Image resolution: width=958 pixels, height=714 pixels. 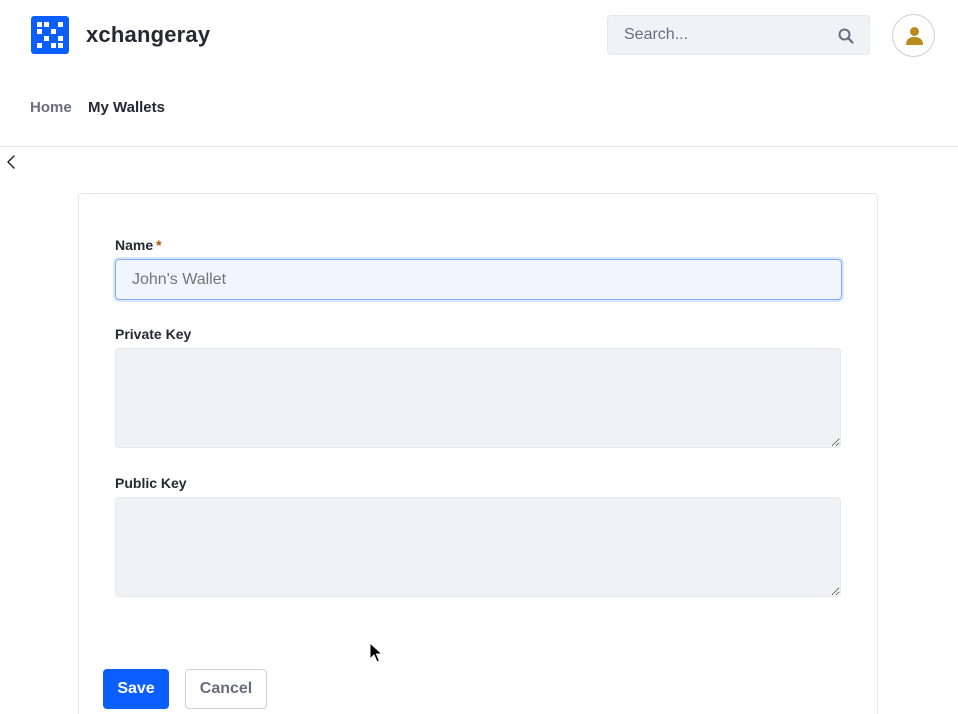 What do you see at coordinates (134, 245) in the screenshot?
I see `name-label-text: Name` at bounding box center [134, 245].